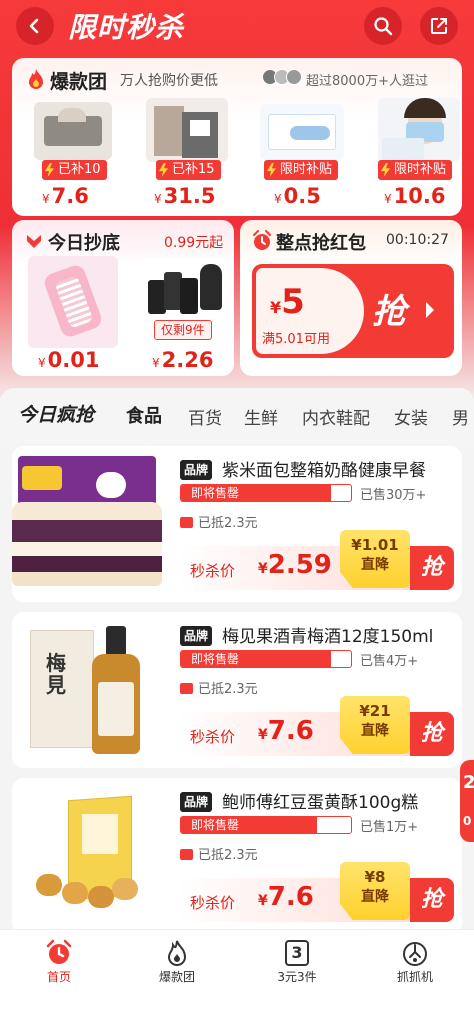 The width and height of the screenshot is (474, 1013). I want to click on subsidy-badge: 已补10, so click(74, 170).